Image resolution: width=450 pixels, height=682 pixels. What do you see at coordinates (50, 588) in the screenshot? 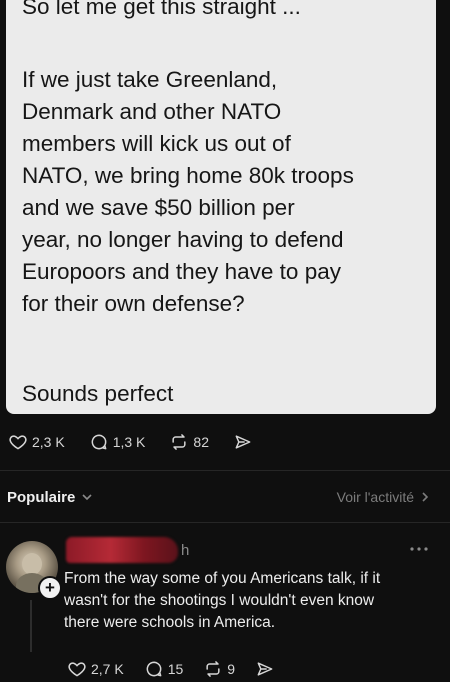
I see `follow-plus-icon: +` at bounding box center [50, 588].